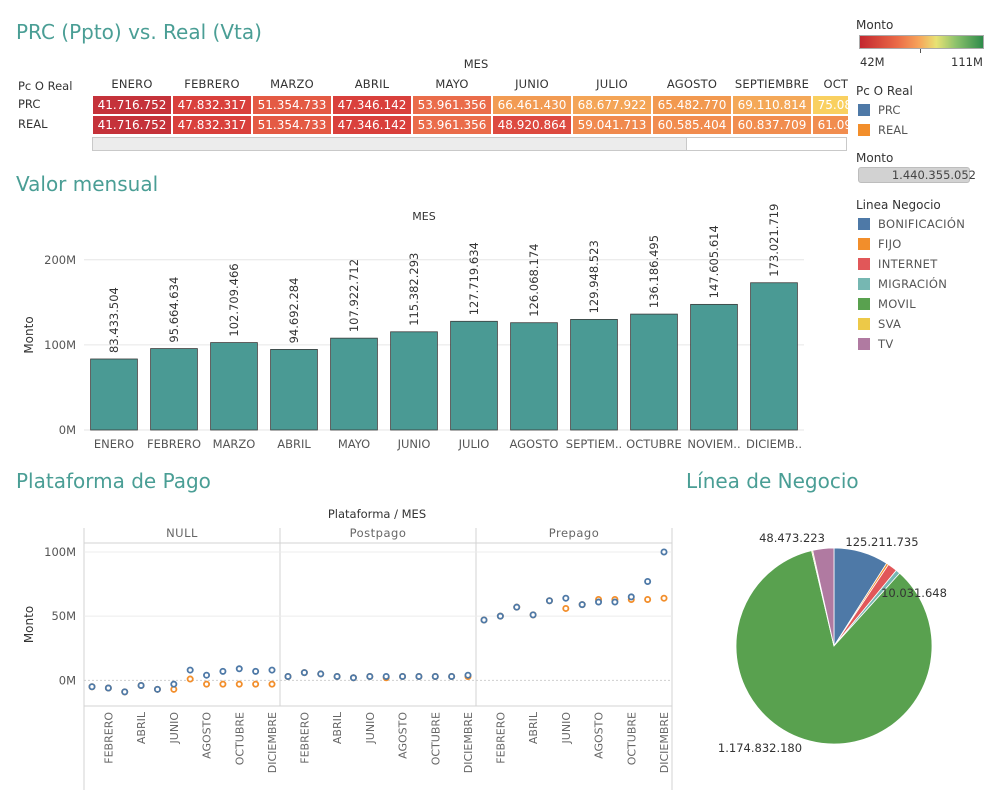 This screenshot has height=799, width=999. Describe the element at coordinates (654, 444) in the screenshot. I see `bar-x-tick: OCTUBRE` at that location.